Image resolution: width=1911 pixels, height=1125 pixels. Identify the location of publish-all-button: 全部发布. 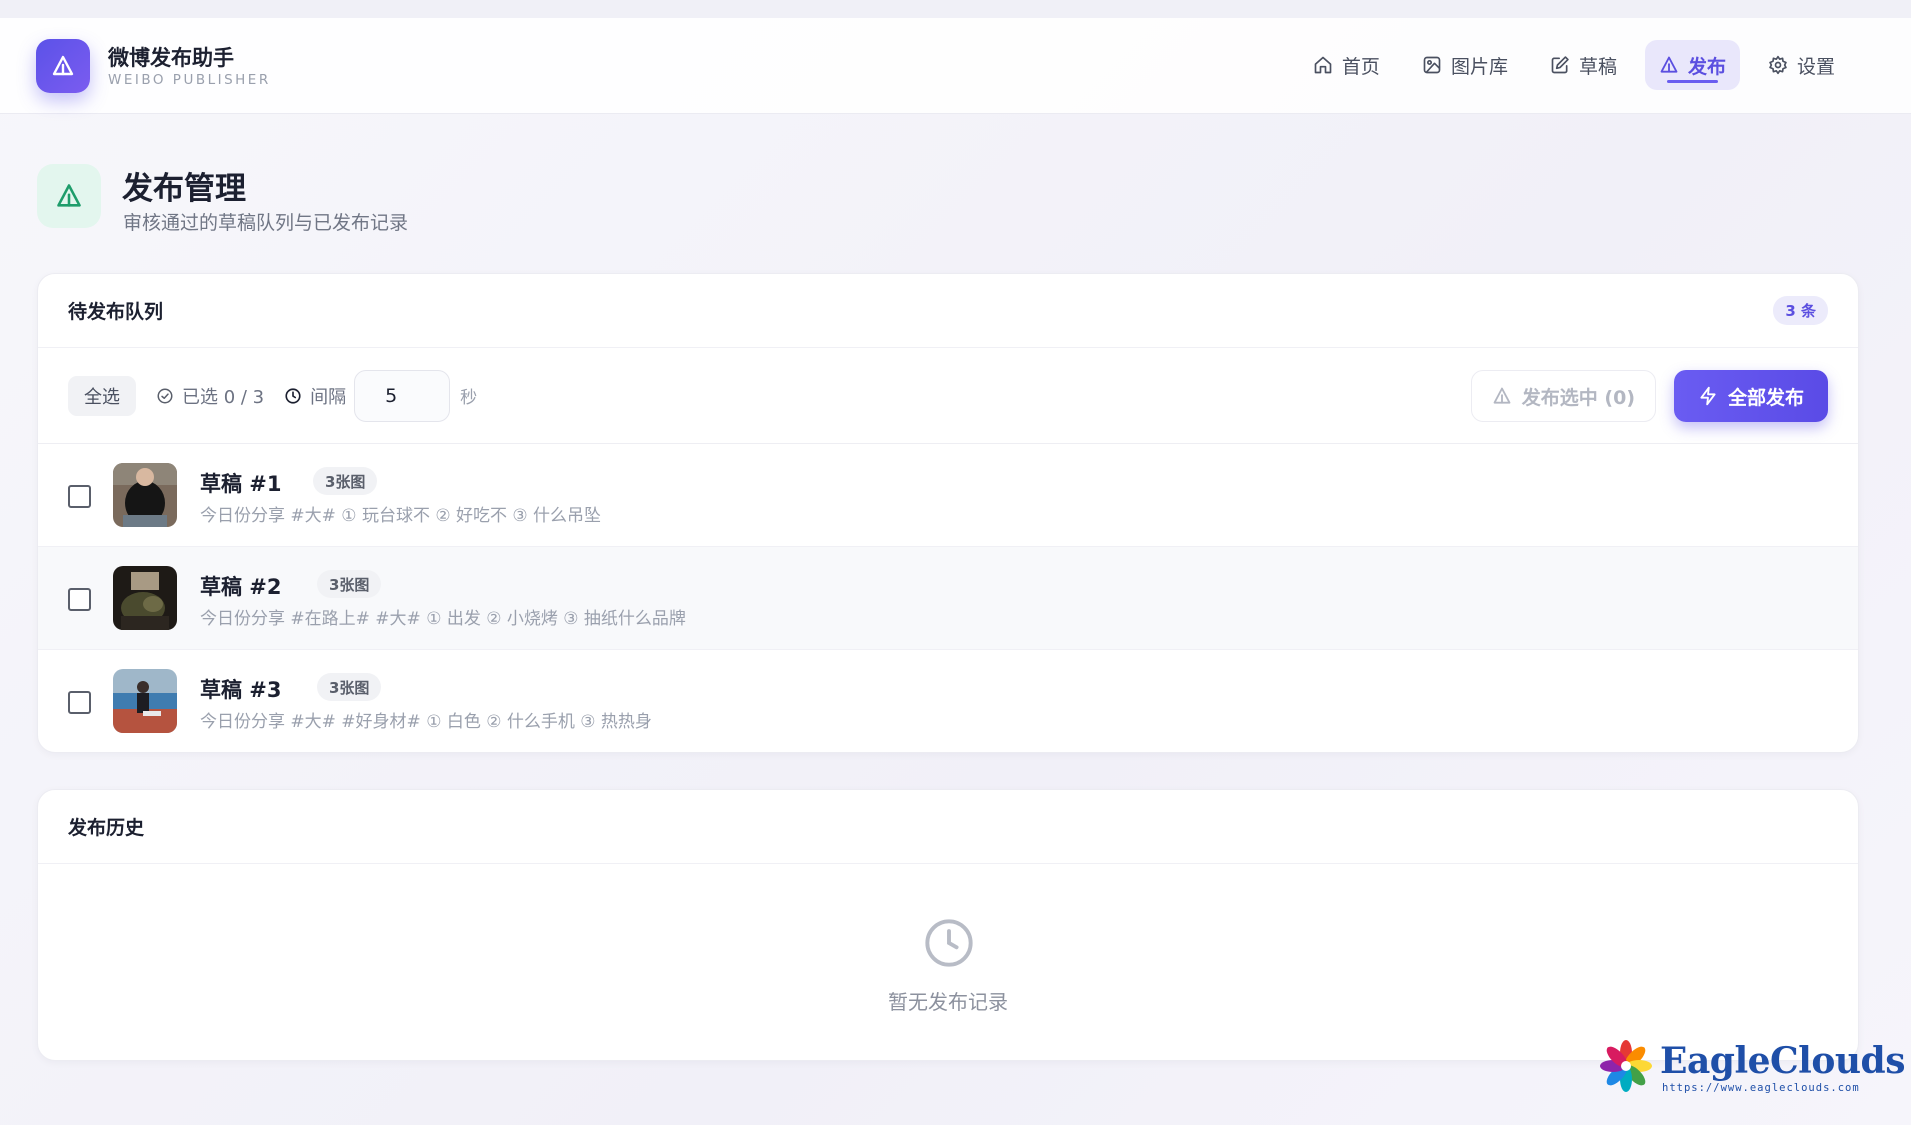
(1750, 396).